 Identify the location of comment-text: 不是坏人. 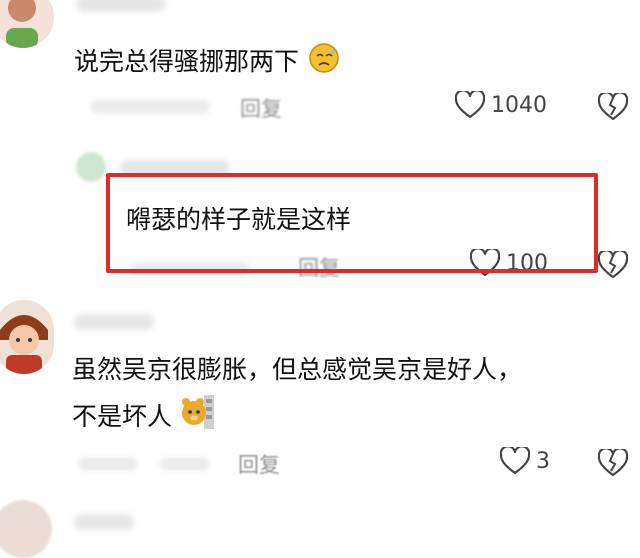
(144, 418).